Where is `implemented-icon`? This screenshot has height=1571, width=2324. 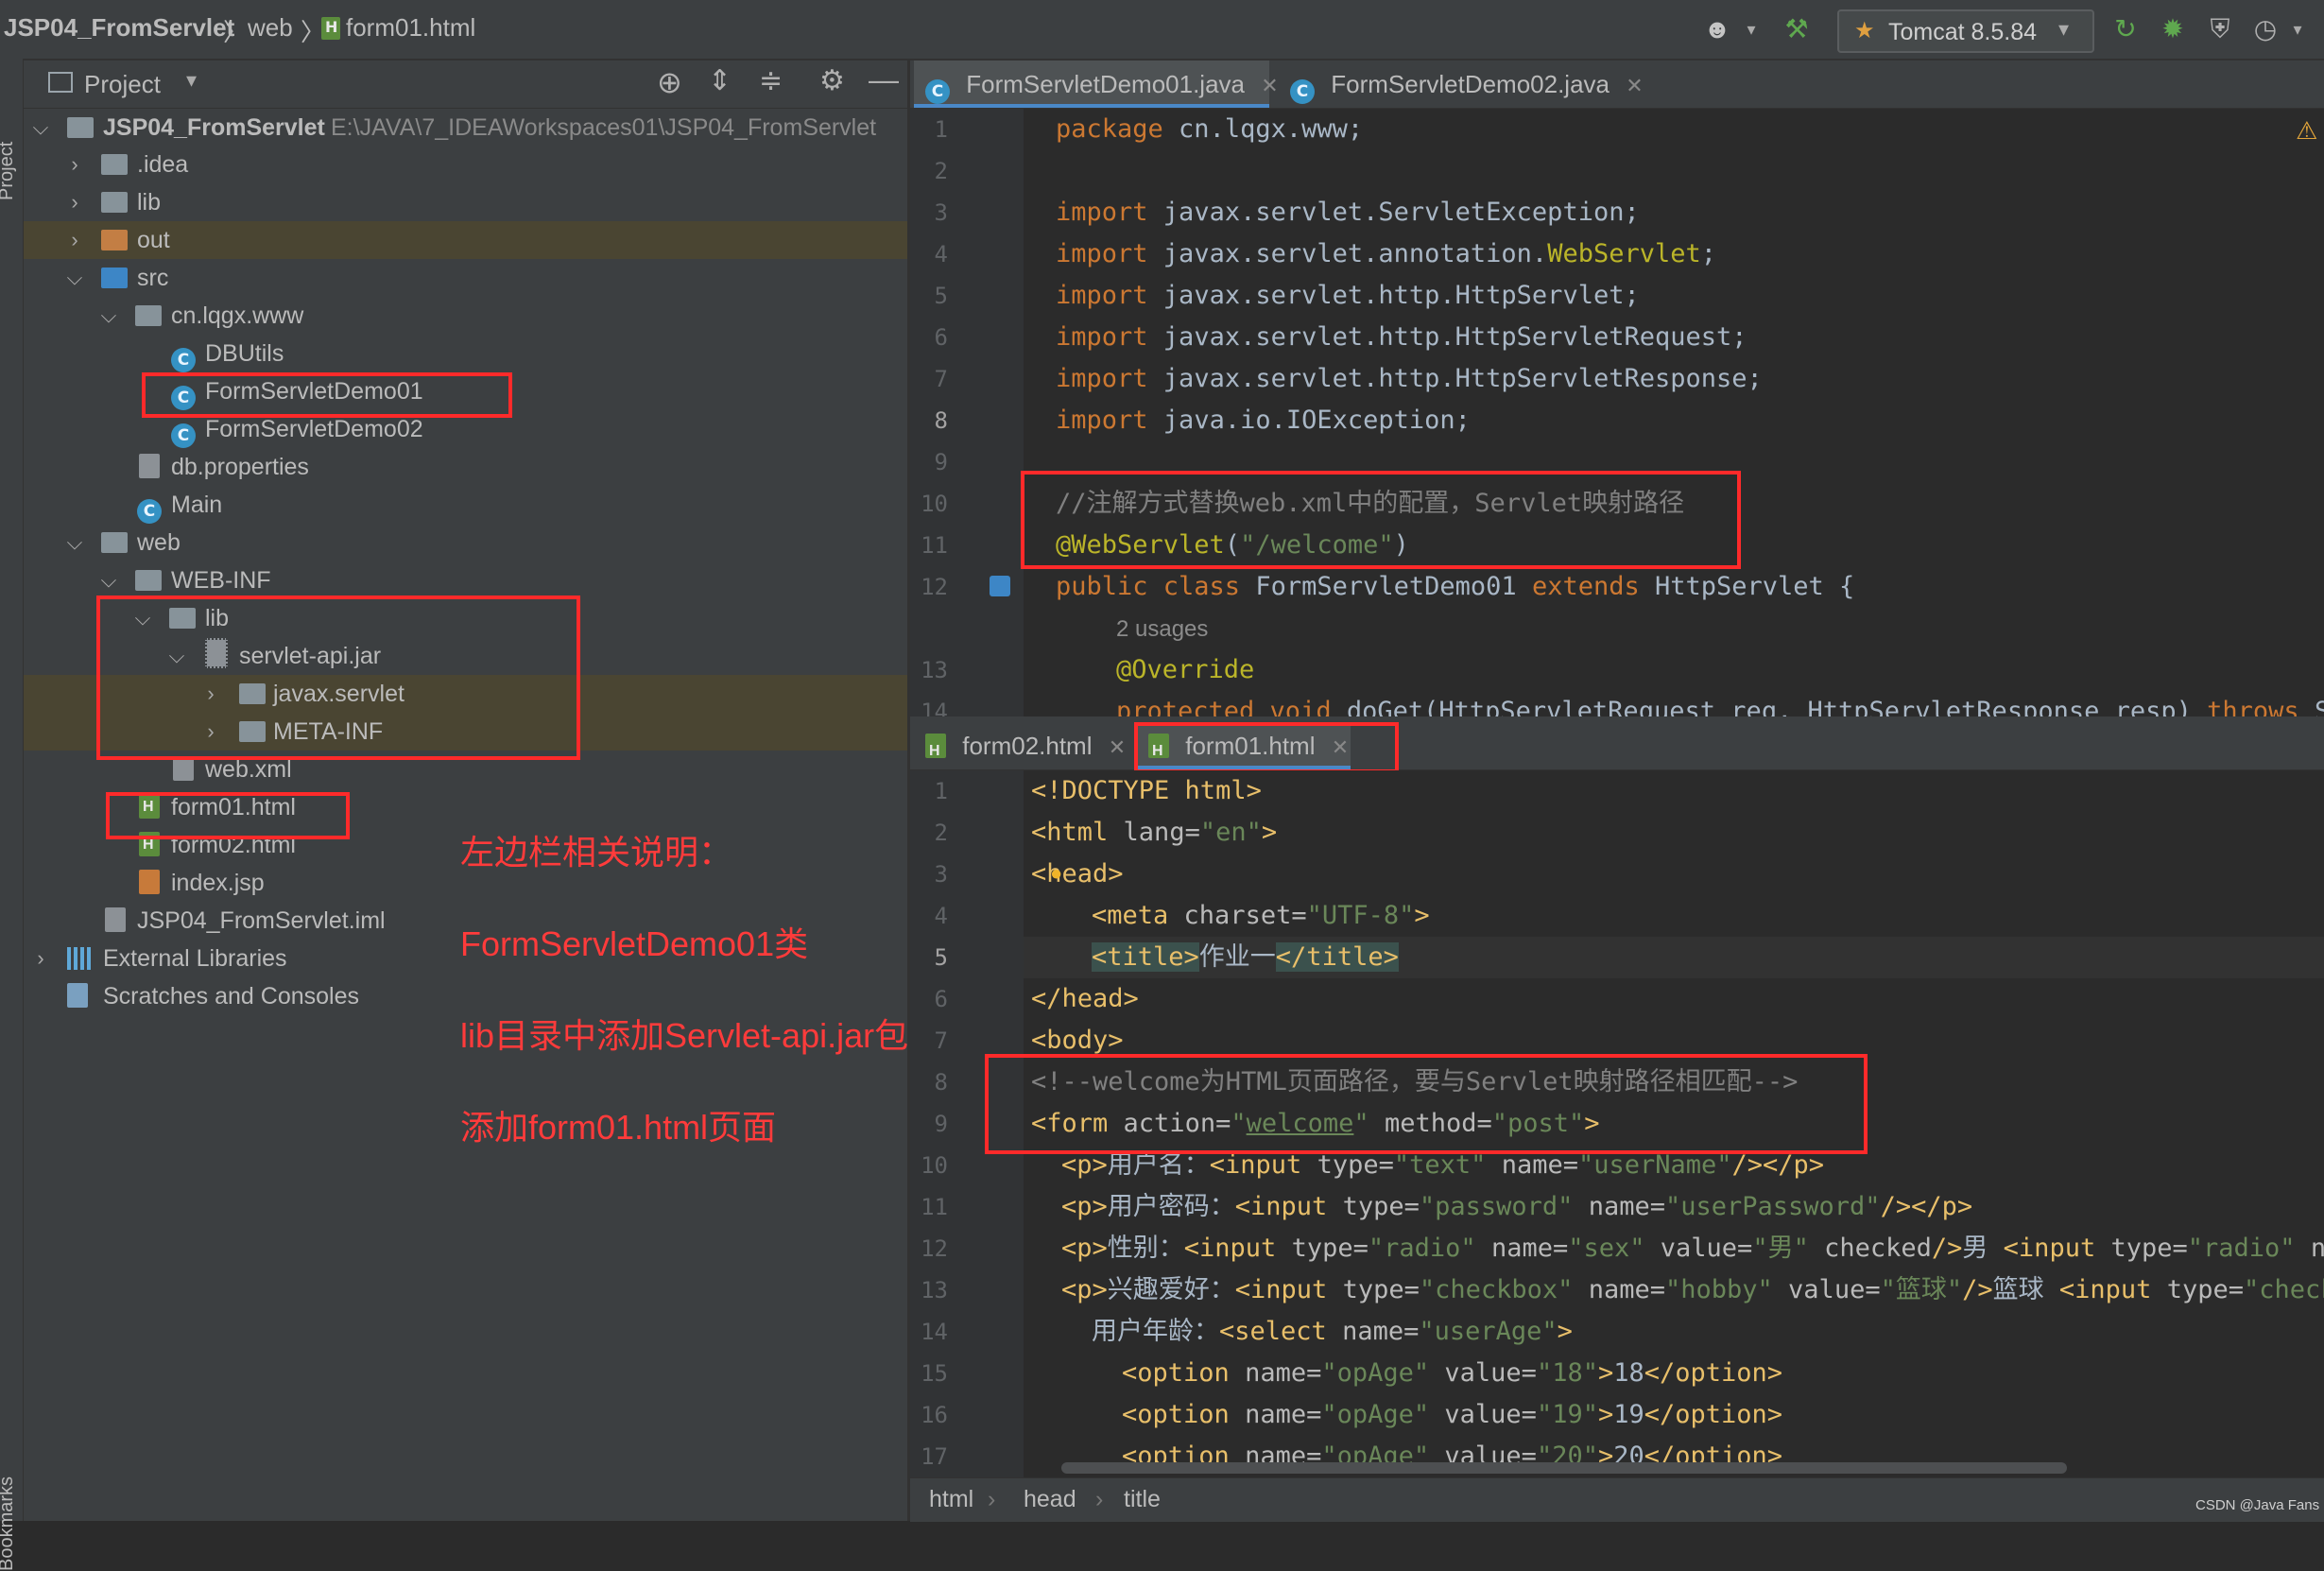 implemented-icon is located at coordinates (1000, 586).